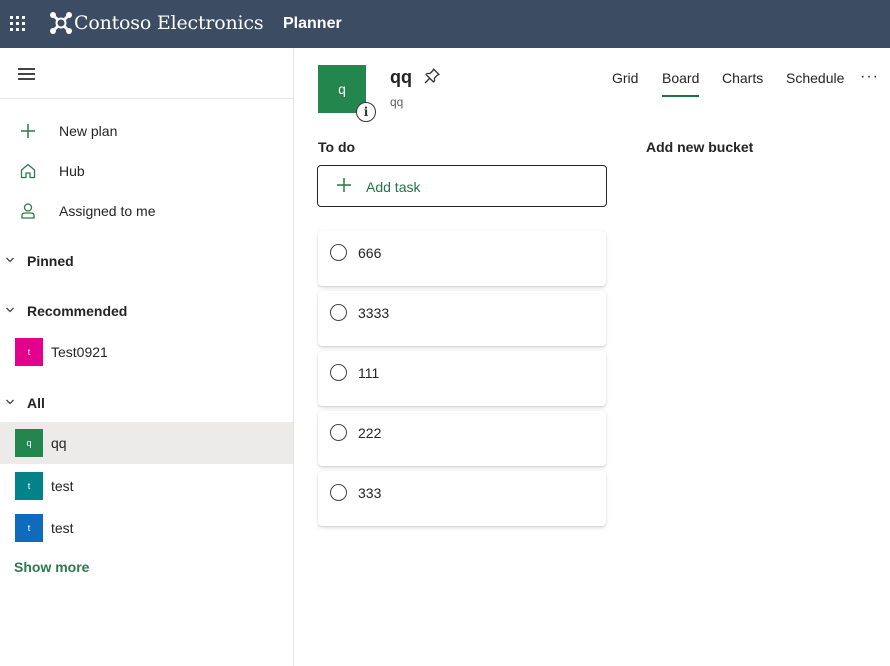  What do you see at coordinates (29, 443) in the screenshot?
I see `plan-avatar: q` at bounding box center [29, 443].